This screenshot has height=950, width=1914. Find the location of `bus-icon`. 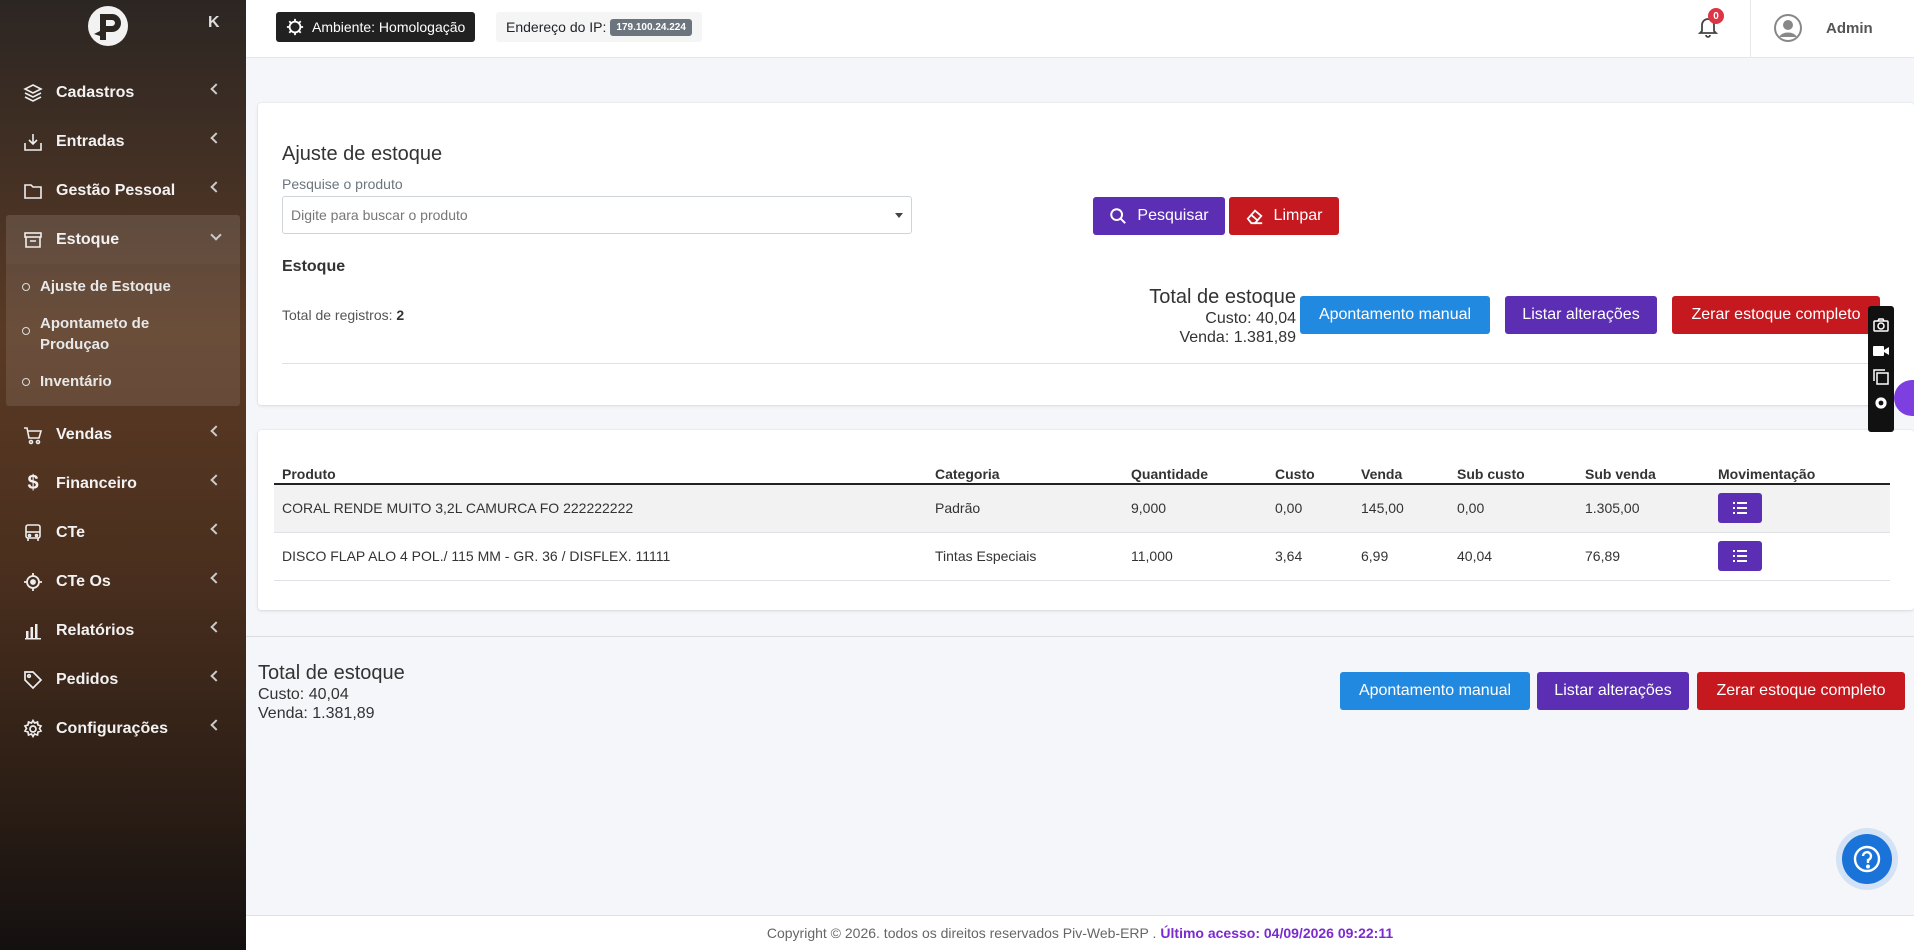

bus-icon is located at coordinates (33, 533).